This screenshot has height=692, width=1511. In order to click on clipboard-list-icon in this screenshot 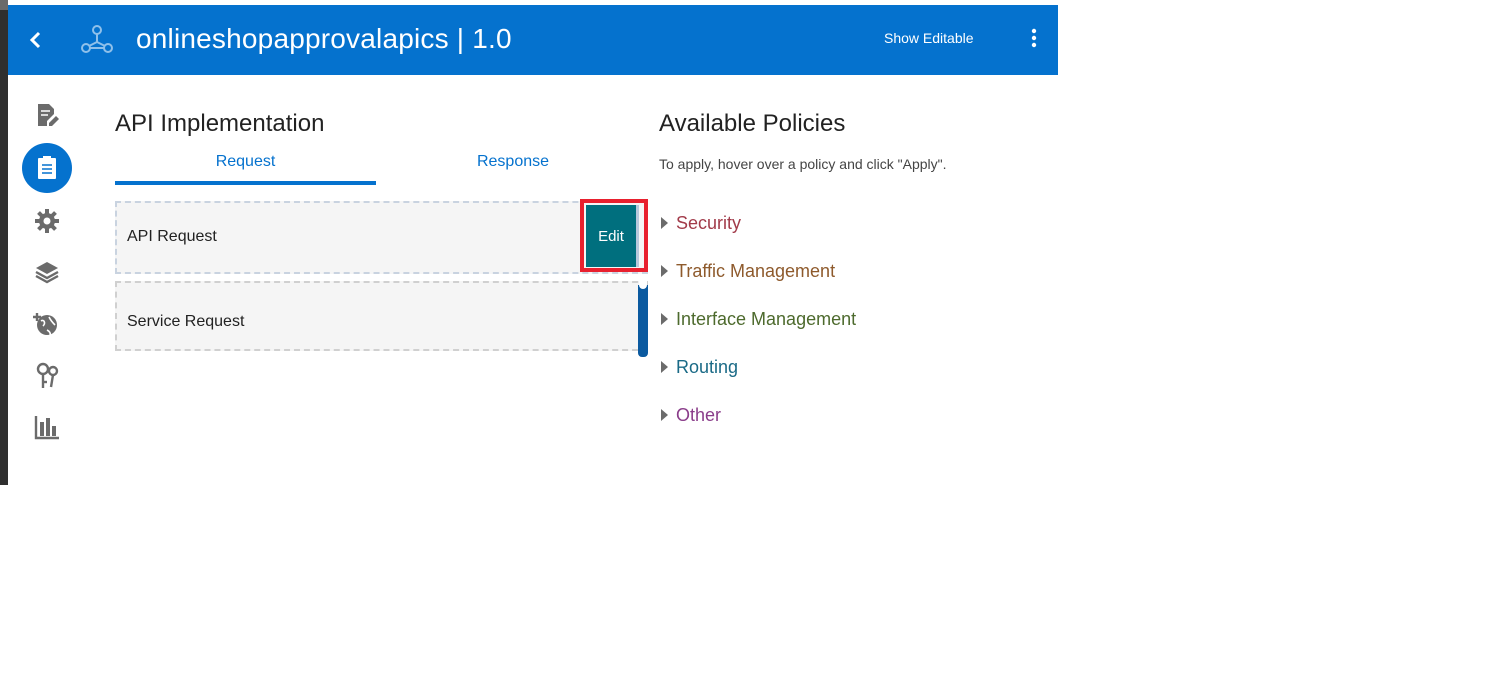, I will do `click(47, 167)`.